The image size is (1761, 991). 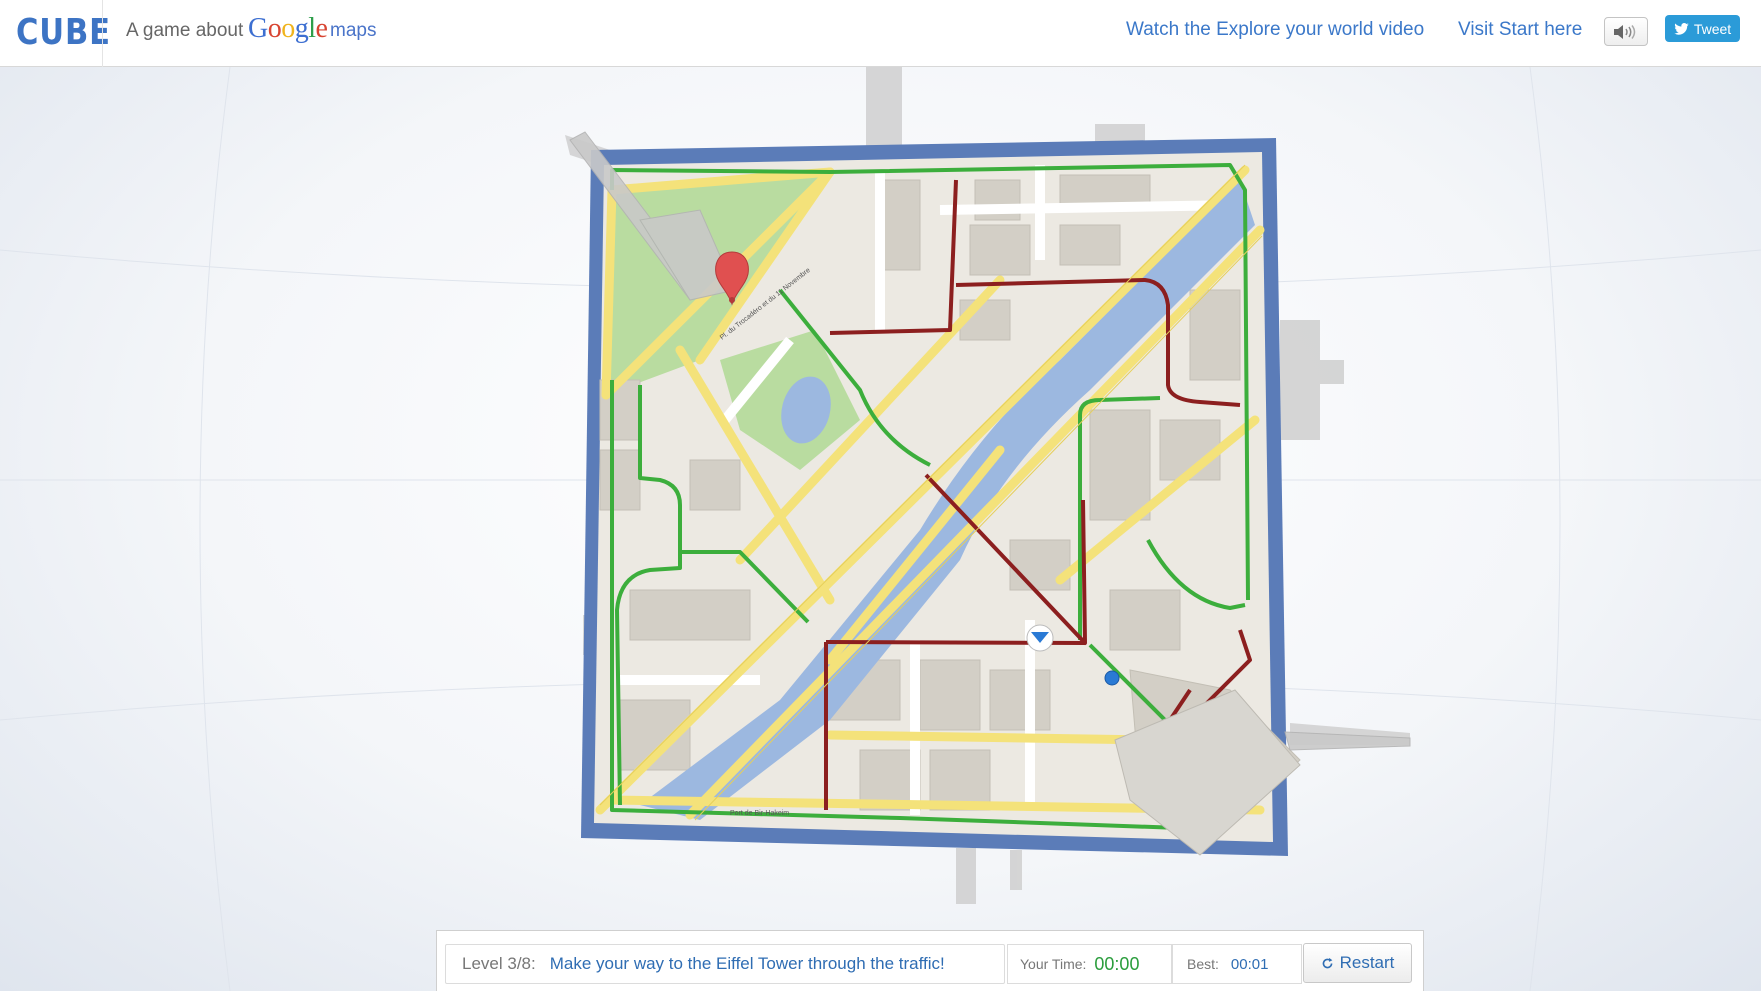 What do you see at coordinates (1712, 28) in the screenshot?
I see `tweet-label: Tweet` at bounding box center [1712, 28].